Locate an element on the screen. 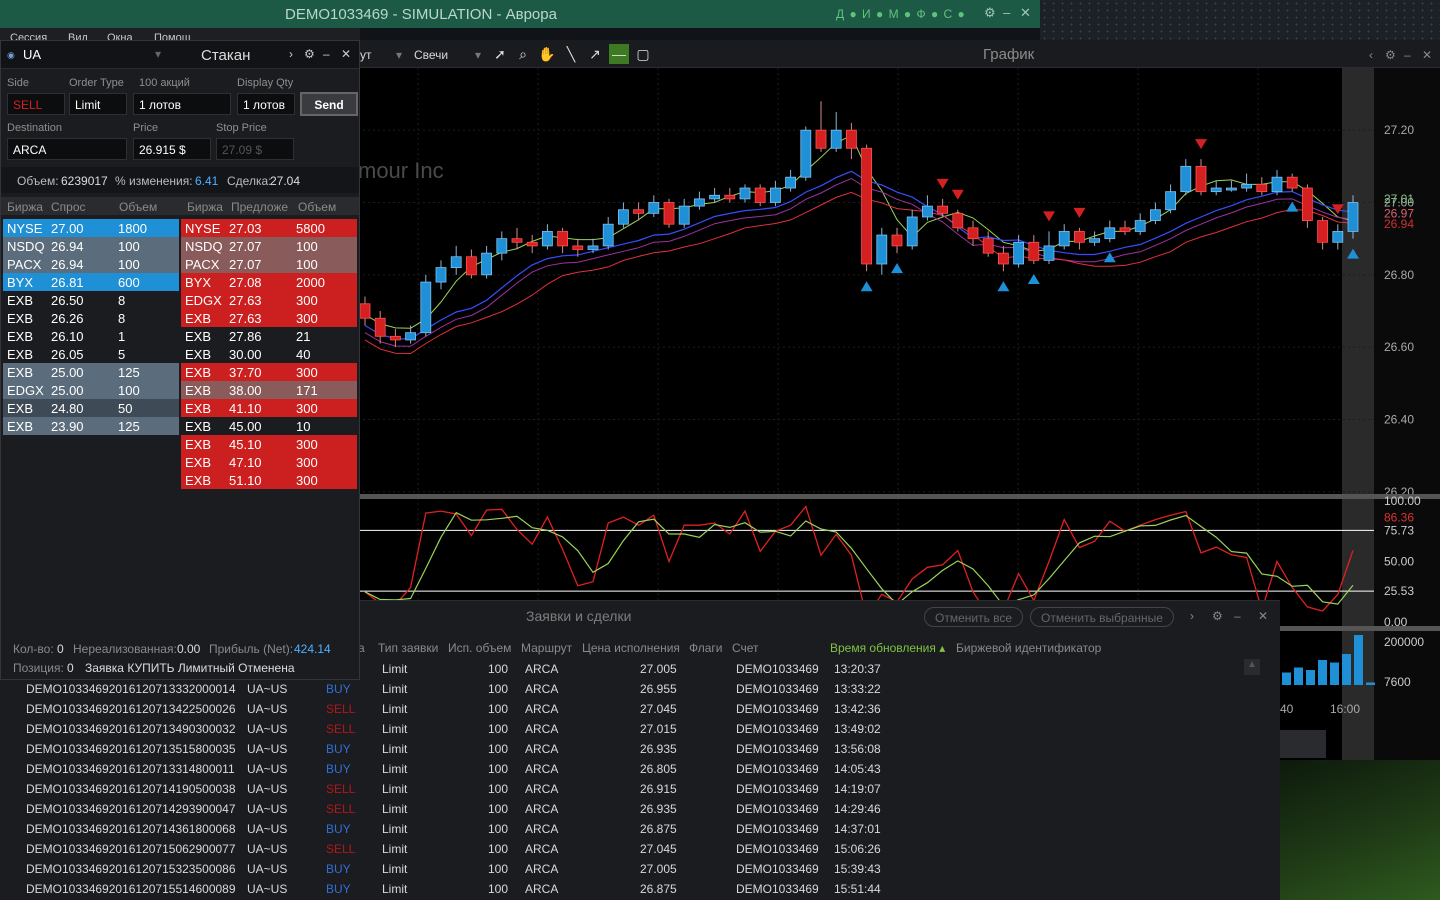 This screenshot has width=1440, height=900. ask-row: NYSE 27.03 5800 is located at coordinates (269, 228).